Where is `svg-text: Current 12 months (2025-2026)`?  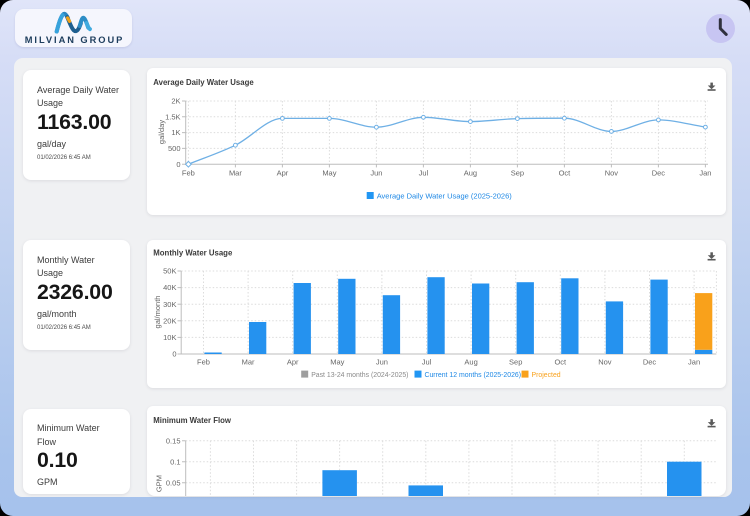 svg-text: Current 12 months (2025-2026) is located at coordinates (473, 375).